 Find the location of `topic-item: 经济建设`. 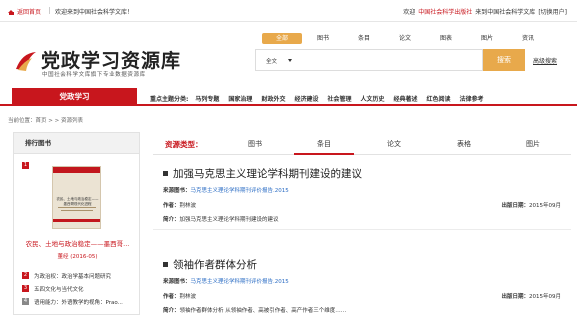

topic-item: 经济建设 is located at coordinates (306, 98).